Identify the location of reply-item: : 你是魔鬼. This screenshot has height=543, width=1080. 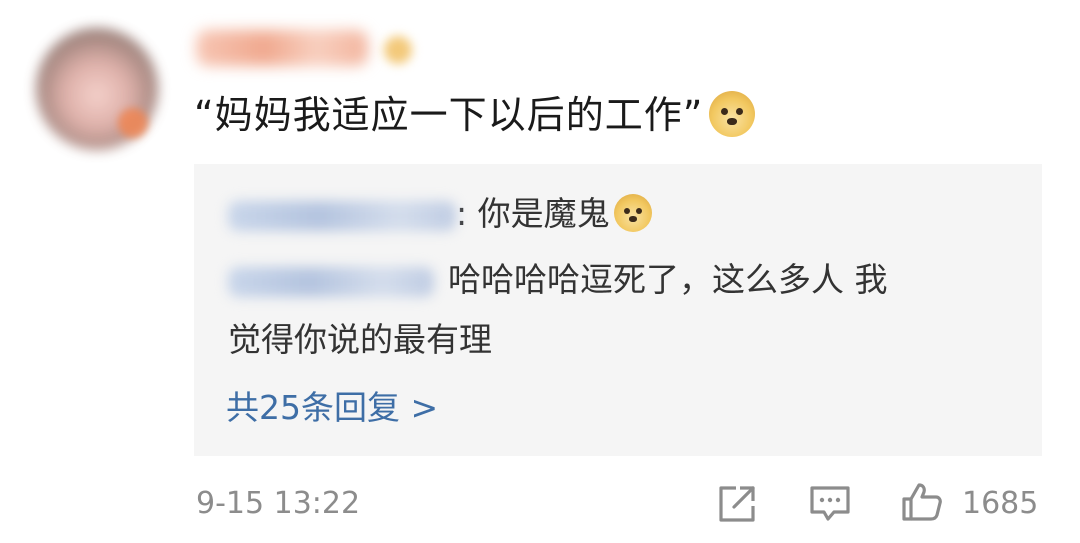
(440, 214).